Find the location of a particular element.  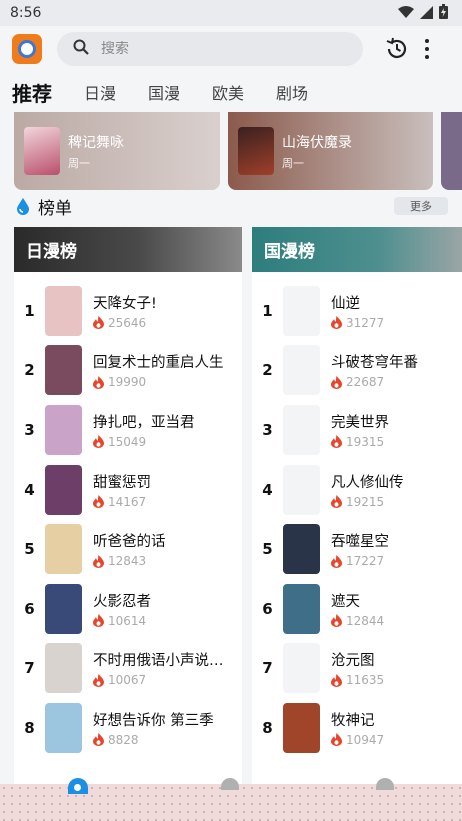

ranking-item: 6 遮天 12844 is located at coordinates (357, 609).